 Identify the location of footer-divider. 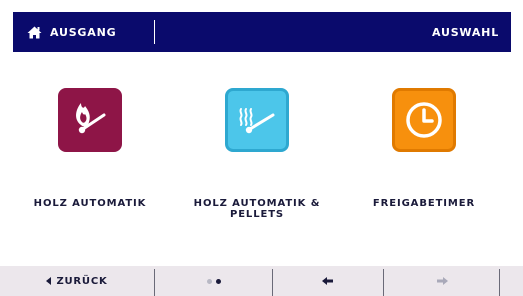
(499, 282).